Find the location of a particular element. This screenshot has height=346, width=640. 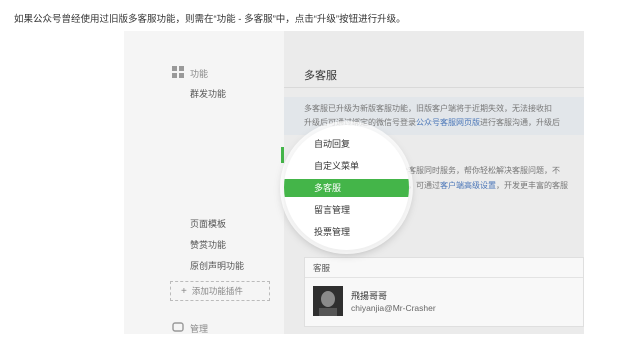

add-plugin-label: 添加功能插件 is located at coordinates (217, 291).